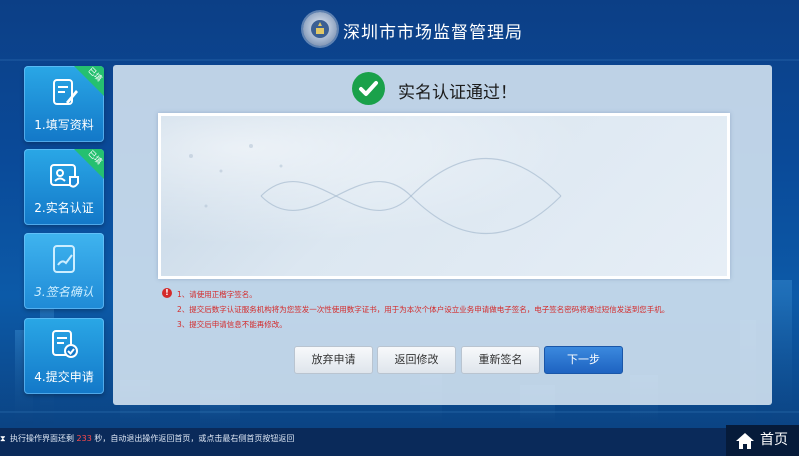  I want to click on home-button: 首页, so click(762, 440).